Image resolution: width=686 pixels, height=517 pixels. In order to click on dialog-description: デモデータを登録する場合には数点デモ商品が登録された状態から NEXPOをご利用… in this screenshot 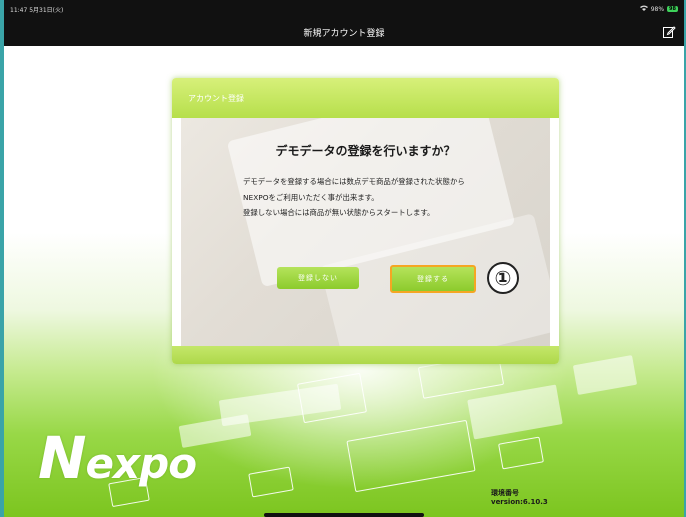, I will do `click(354, 197)`.